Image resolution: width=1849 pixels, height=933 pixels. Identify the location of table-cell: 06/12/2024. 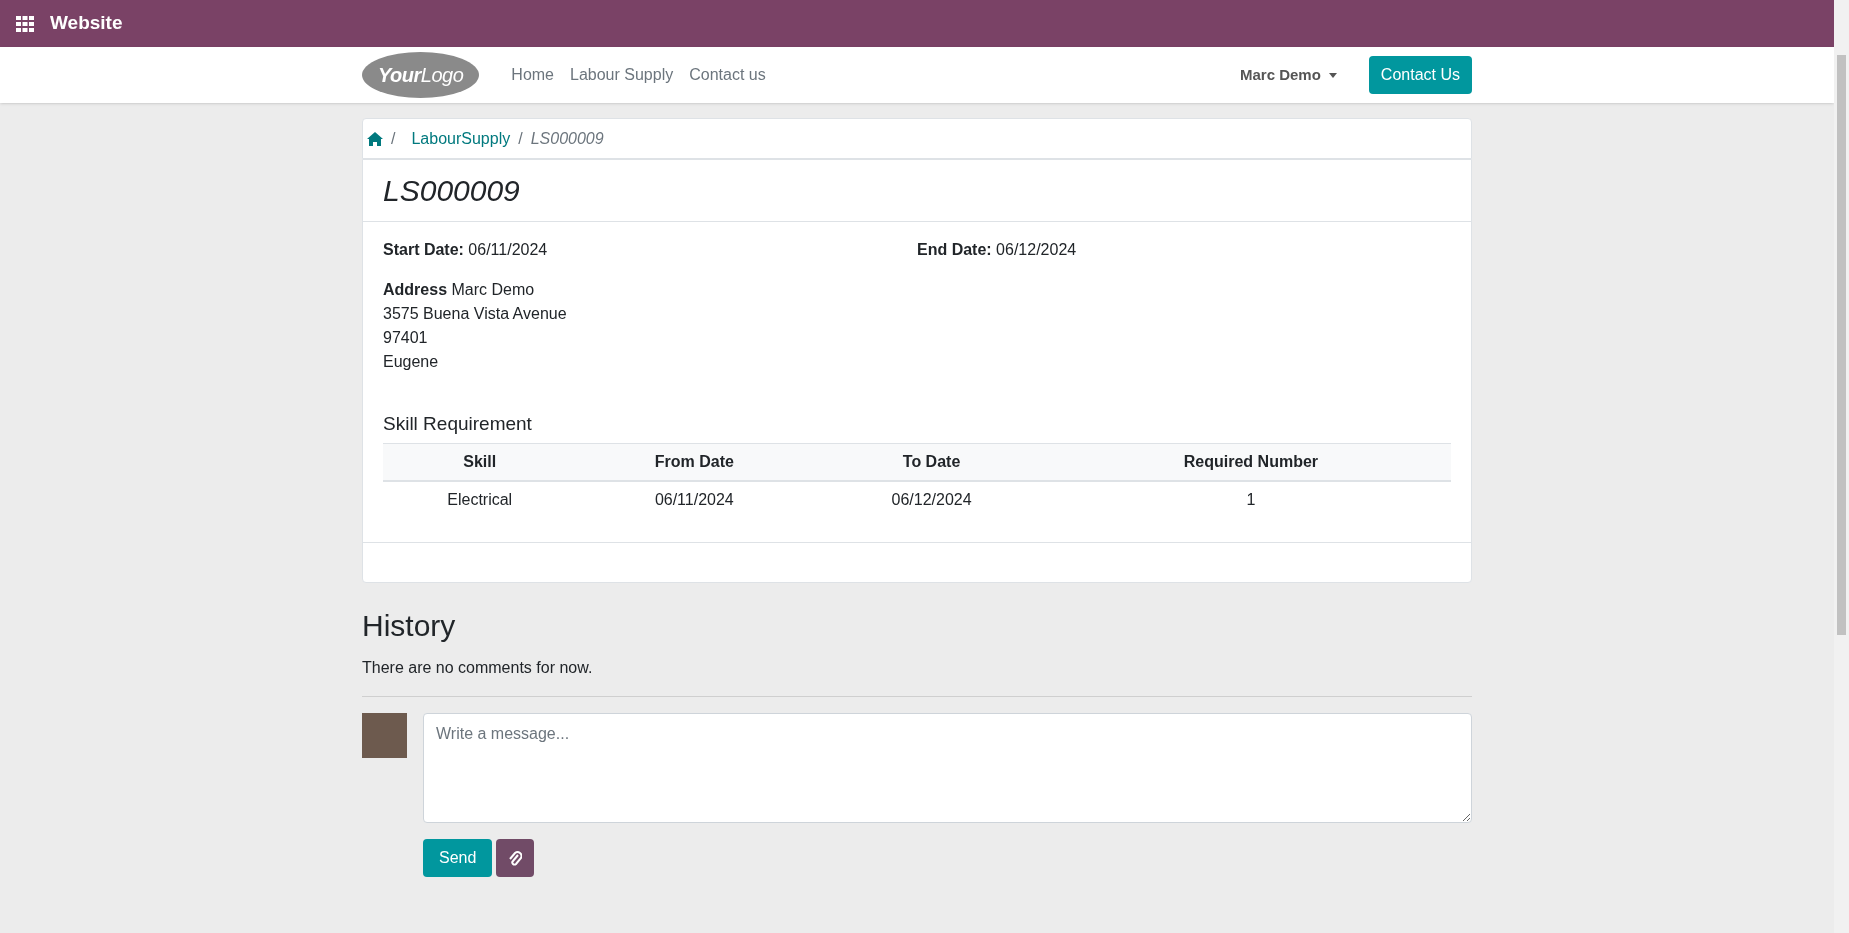
(931, 499).